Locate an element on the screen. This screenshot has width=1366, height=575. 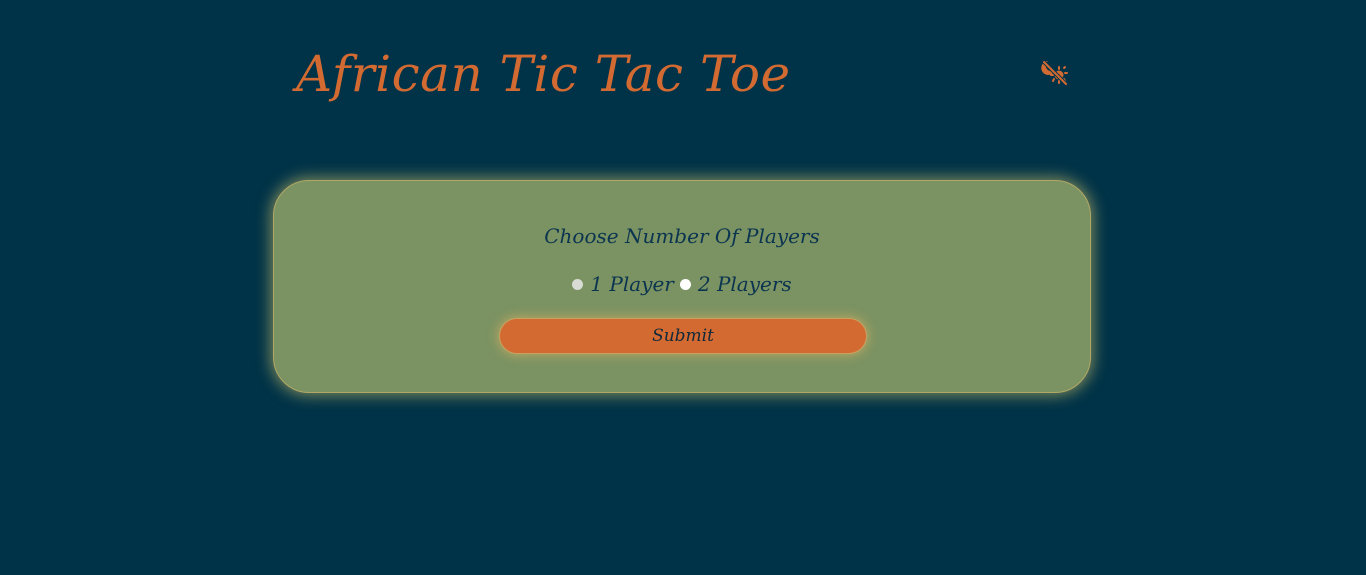
player-count-prompt: Choose Number Of Players is located at coordinates (682, 236).